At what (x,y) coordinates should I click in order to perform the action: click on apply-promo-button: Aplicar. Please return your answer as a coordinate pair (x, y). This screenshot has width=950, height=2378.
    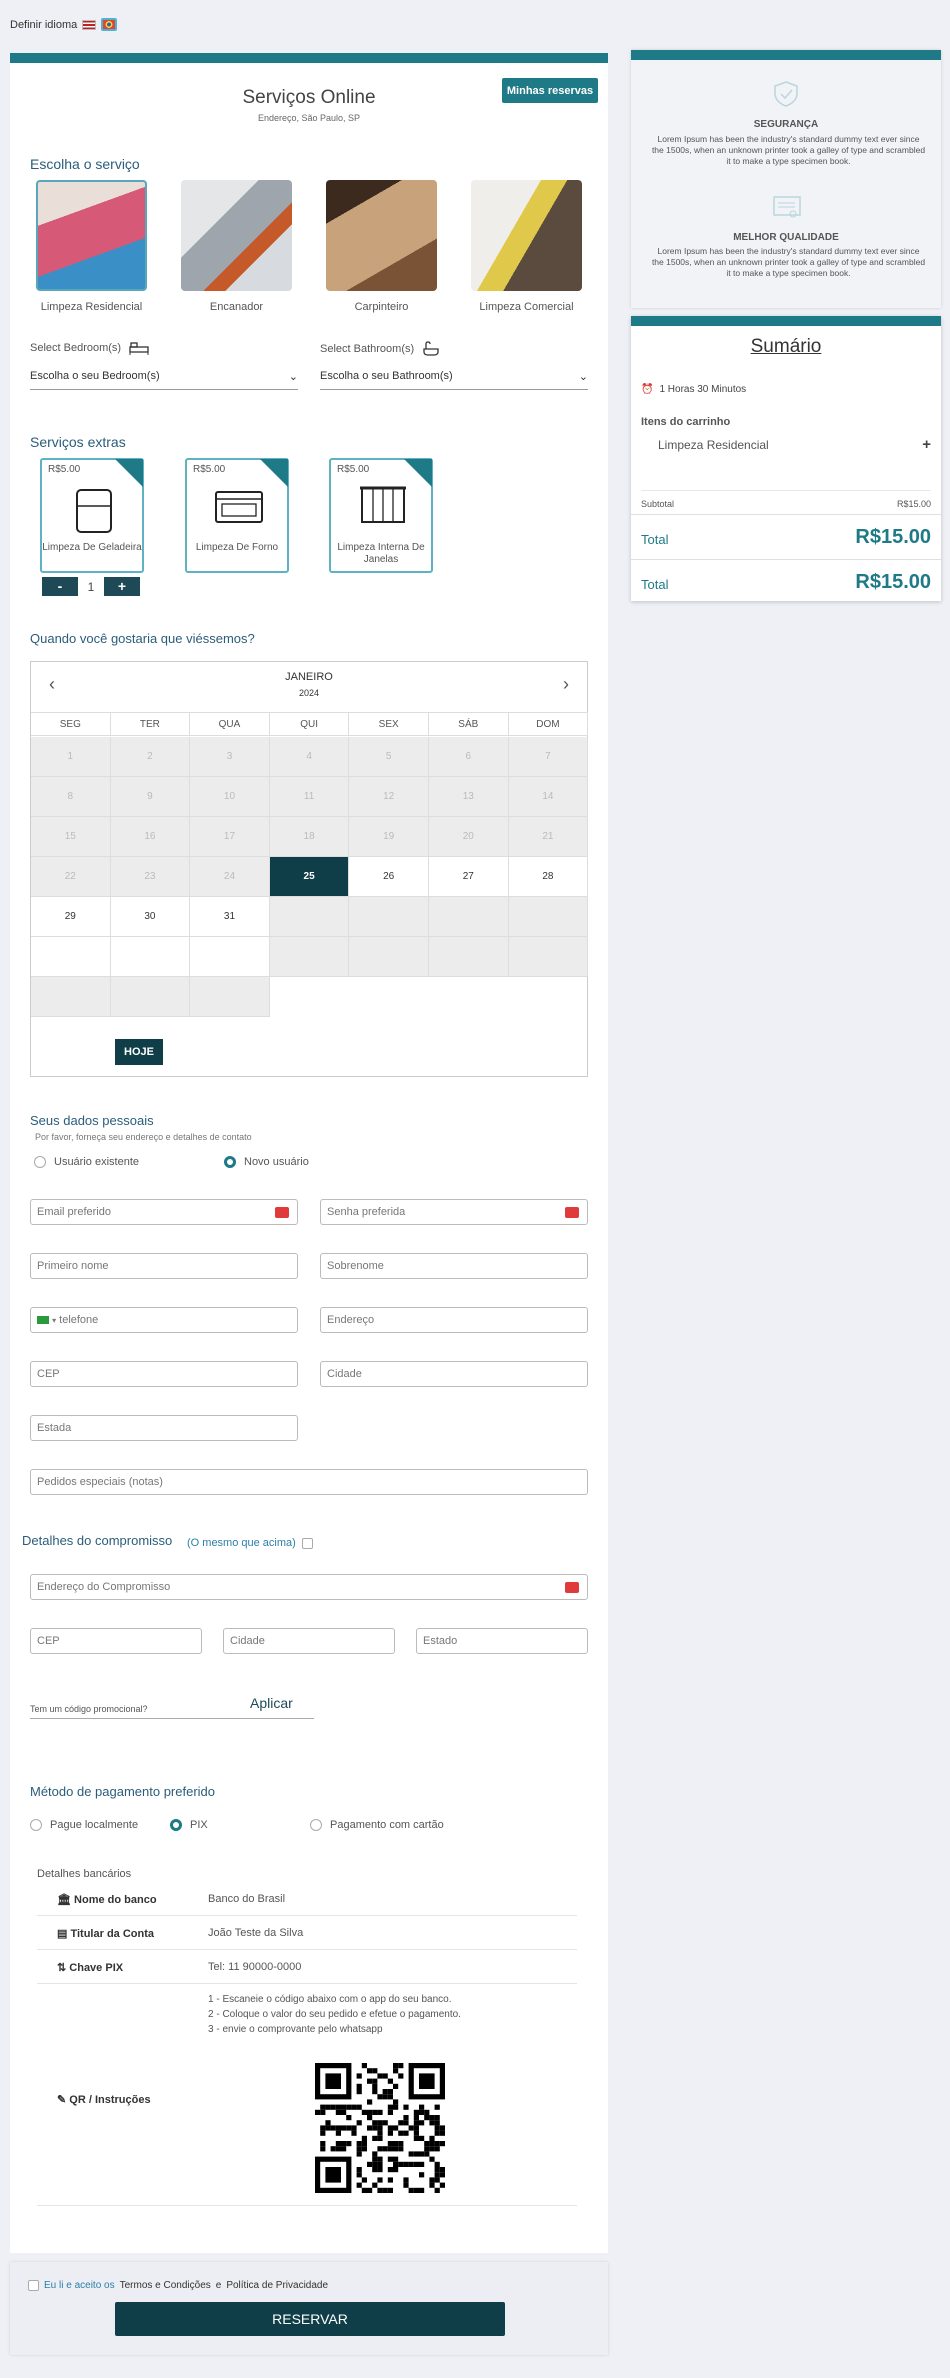
    Looking at the image, I should click on (271, 1703).